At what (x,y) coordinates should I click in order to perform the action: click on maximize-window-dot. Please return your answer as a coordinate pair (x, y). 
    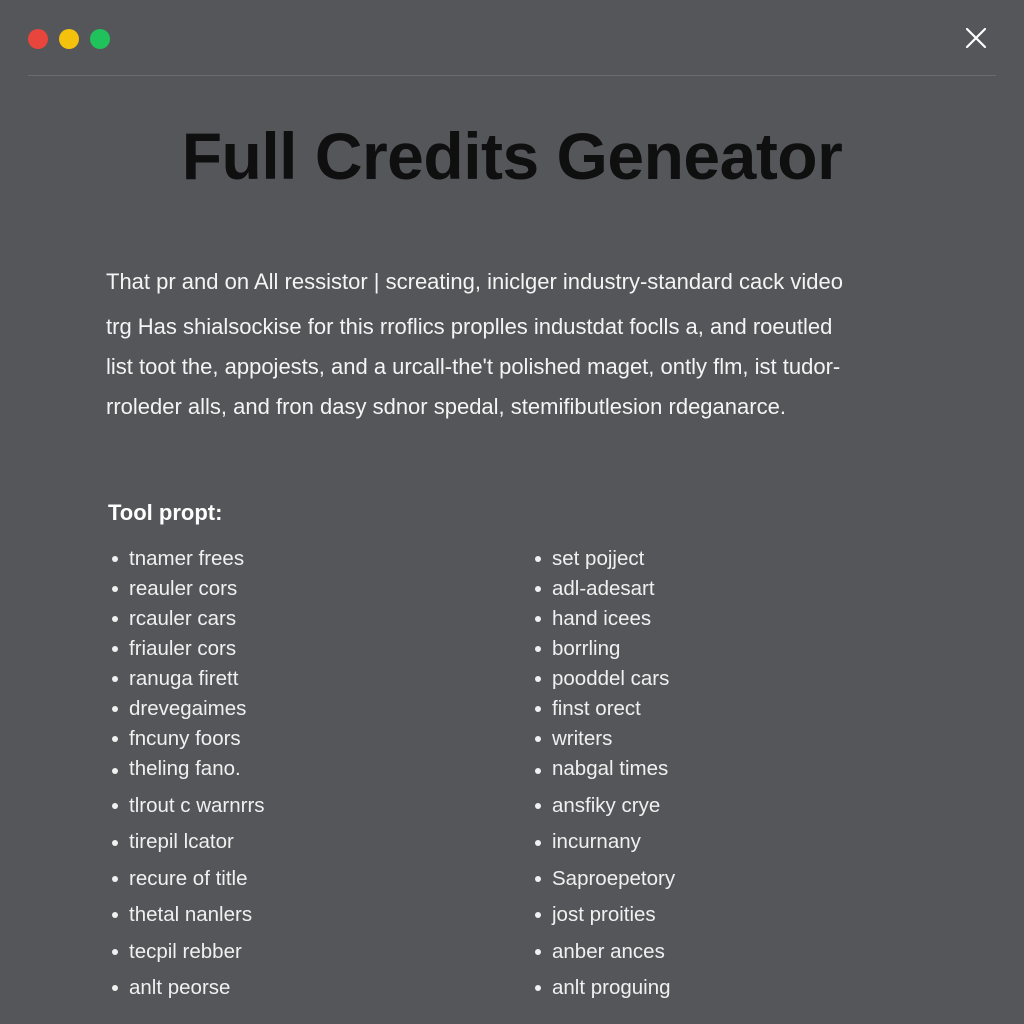
    Looking at the image, I should click on (100, 39).